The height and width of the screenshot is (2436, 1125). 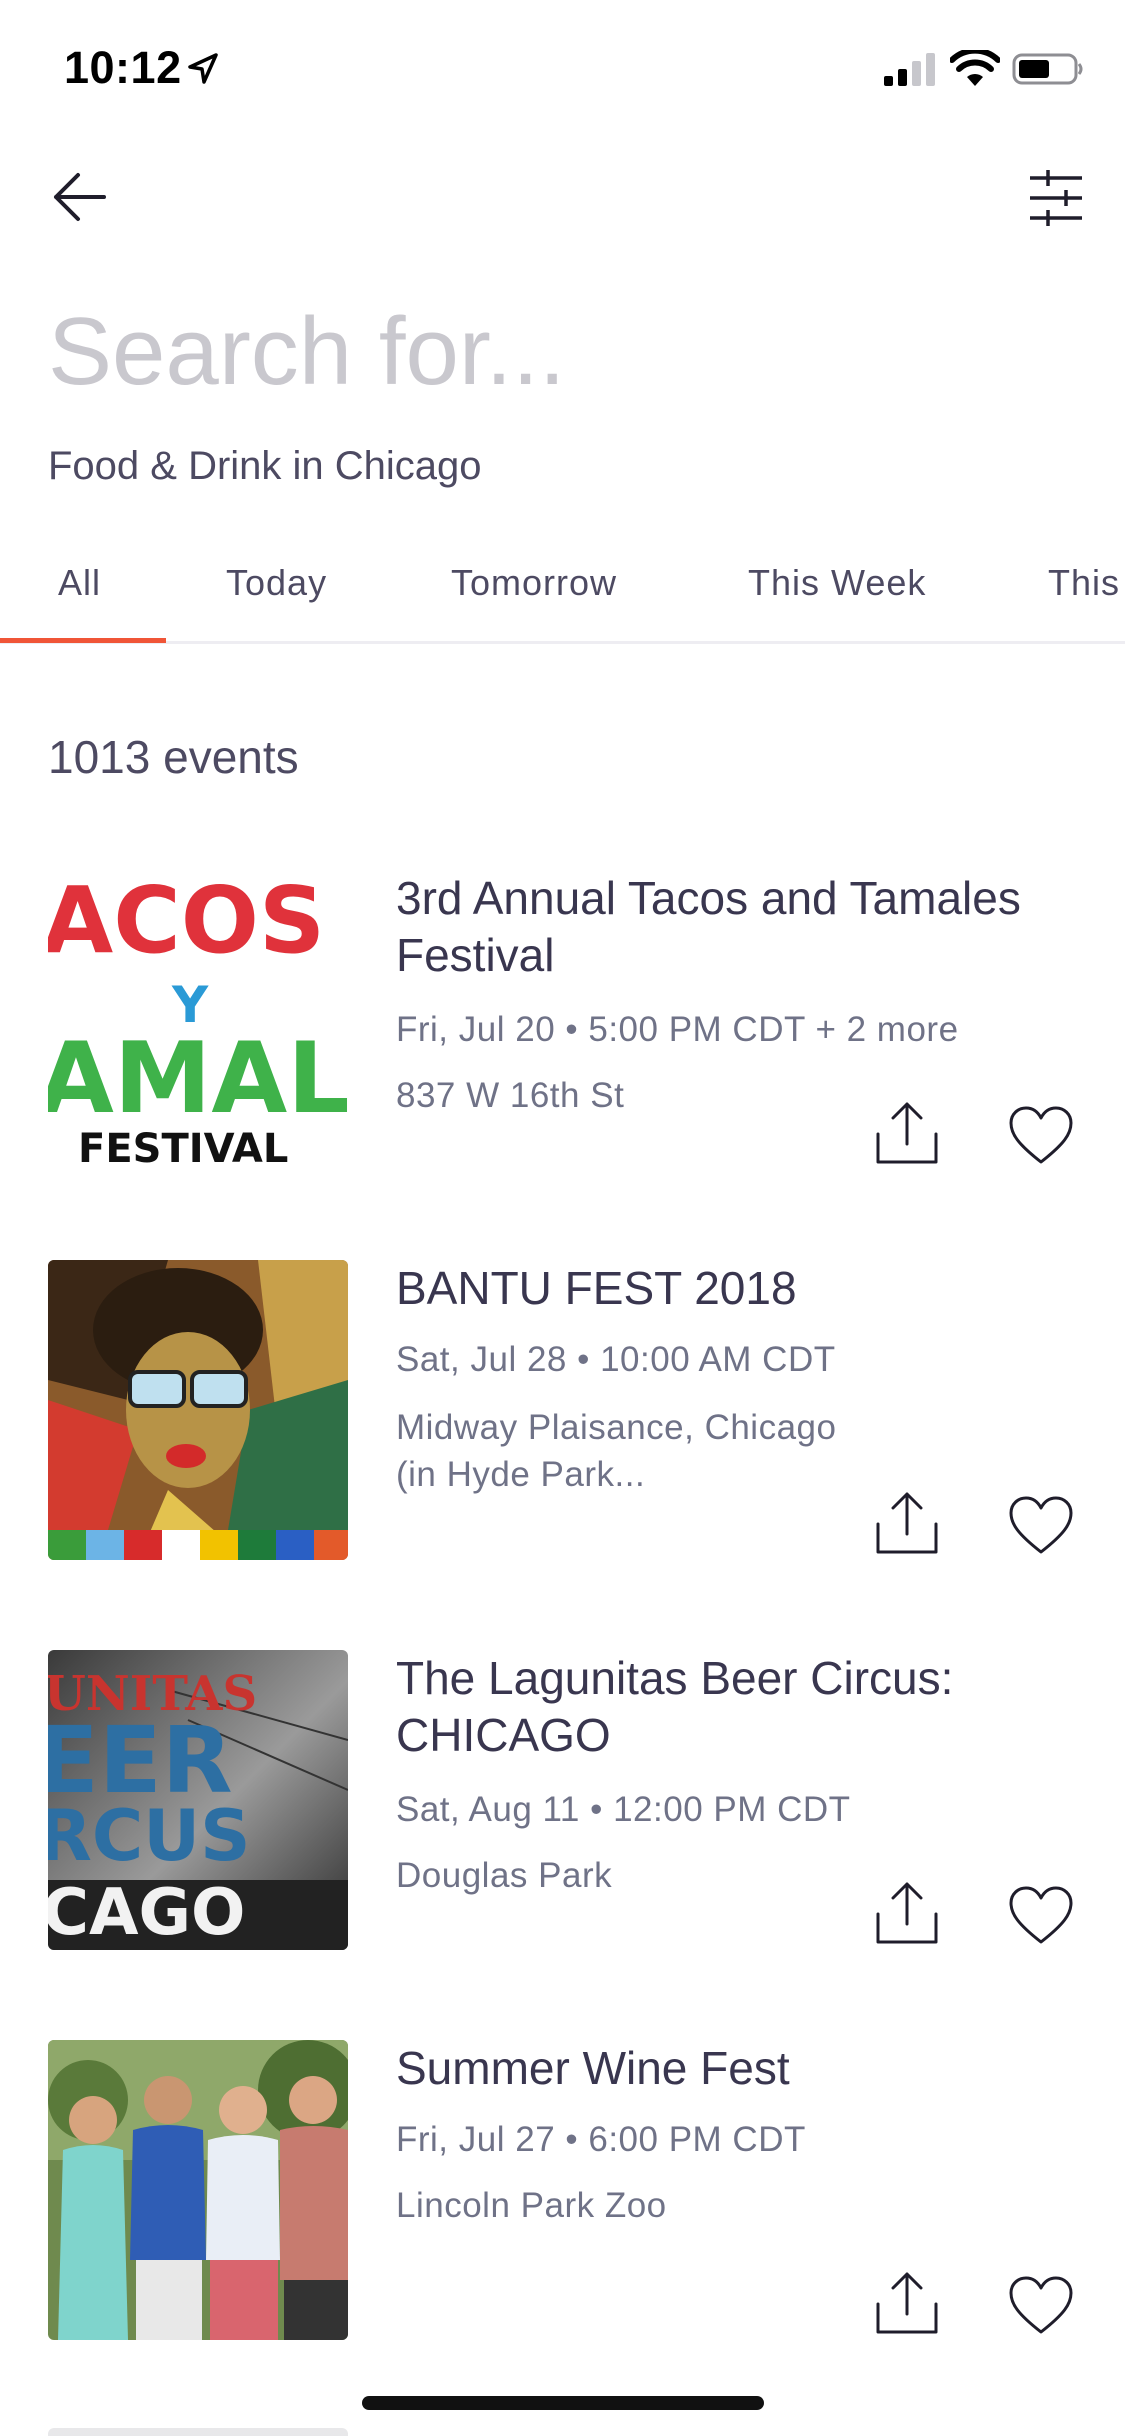 I want to click on summer-wine-fest-photo, so click(x=198, y=2190).